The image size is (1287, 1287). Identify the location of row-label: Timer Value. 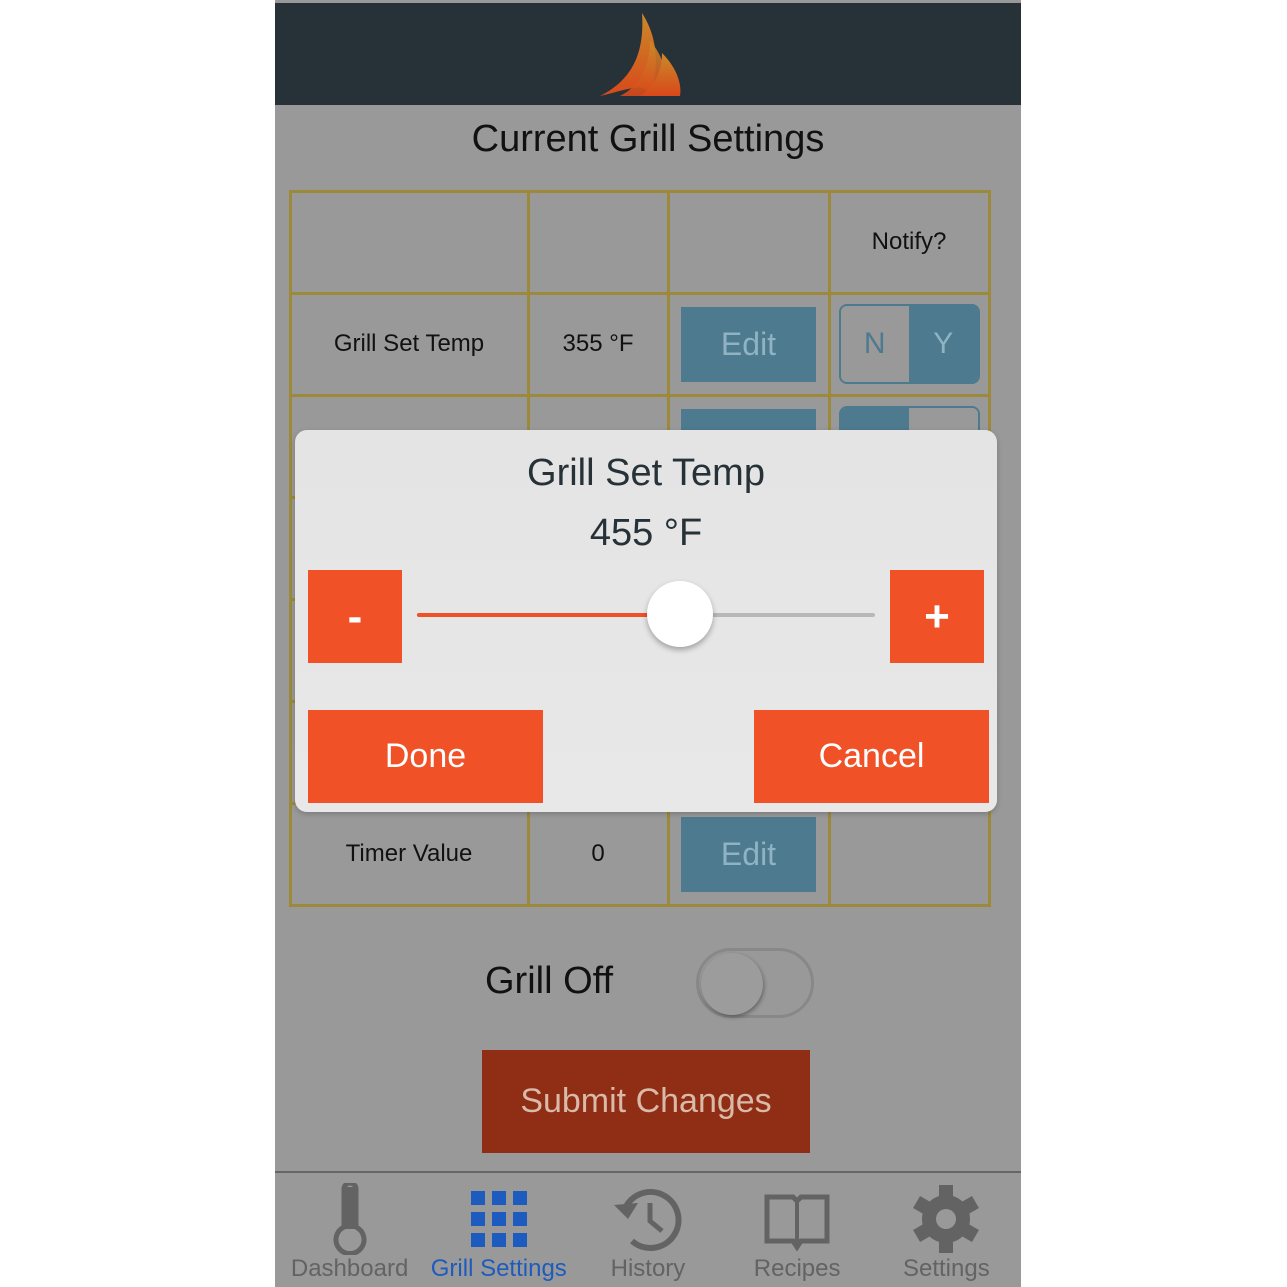
(409, 854).